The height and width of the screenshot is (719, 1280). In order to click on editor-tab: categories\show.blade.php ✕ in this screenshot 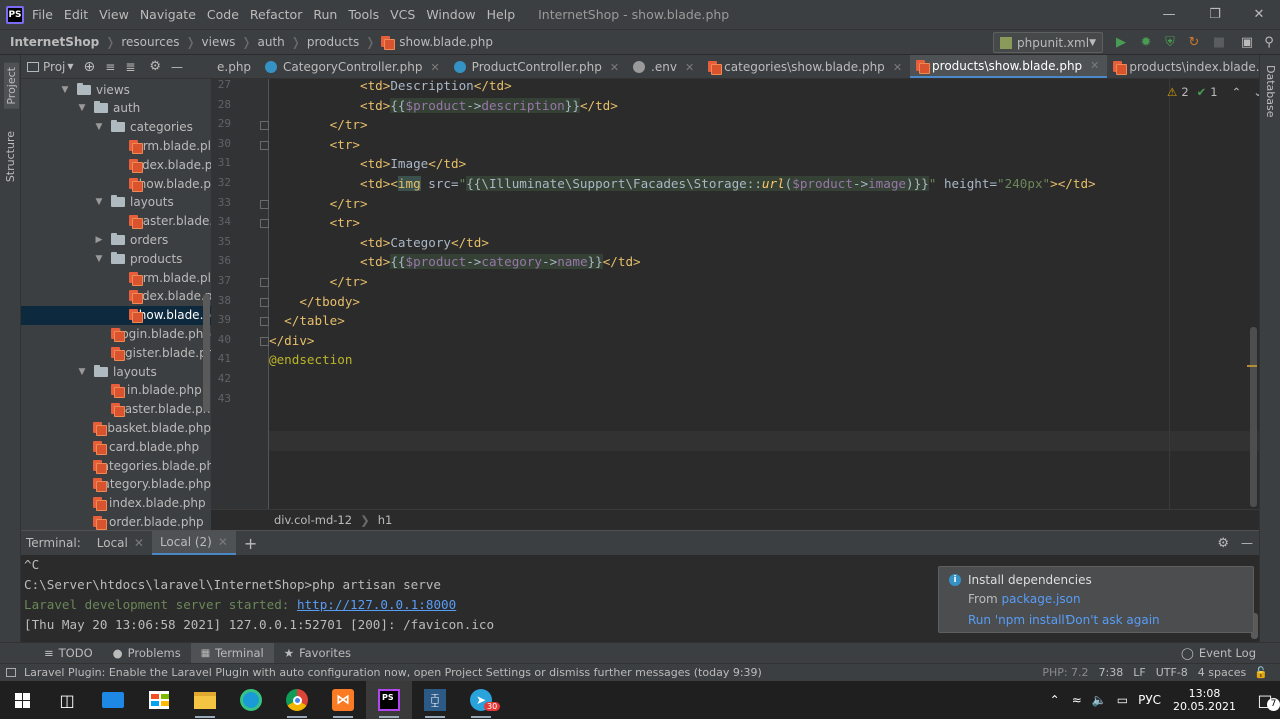, I will do `click(806, 66)`.